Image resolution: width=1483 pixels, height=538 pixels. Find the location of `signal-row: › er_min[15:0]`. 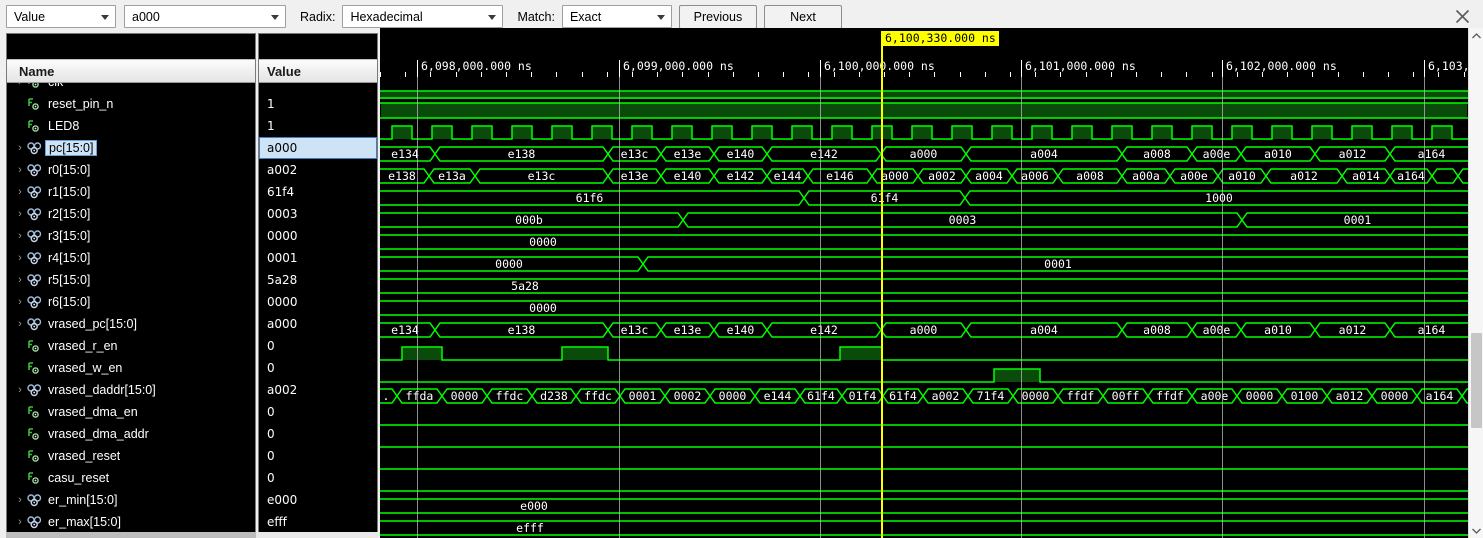

signal-row: › er_min[15:0] is located at coordinates (131, 500).